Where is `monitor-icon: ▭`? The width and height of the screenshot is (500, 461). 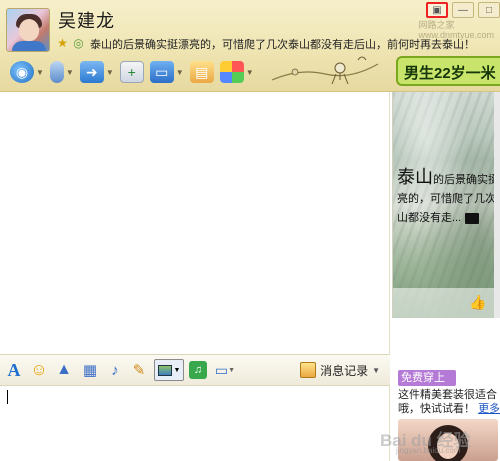 monitor-icon: ▭ is located at coordinates (161, 72).